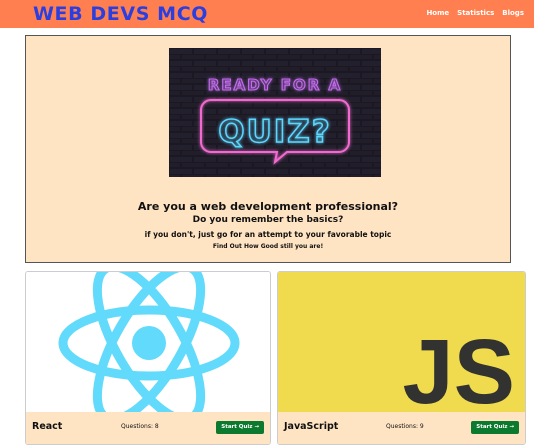  Describe the element at coordinates (458, 366) in the screenshot. I see `js-logo-text: JS` at that location.